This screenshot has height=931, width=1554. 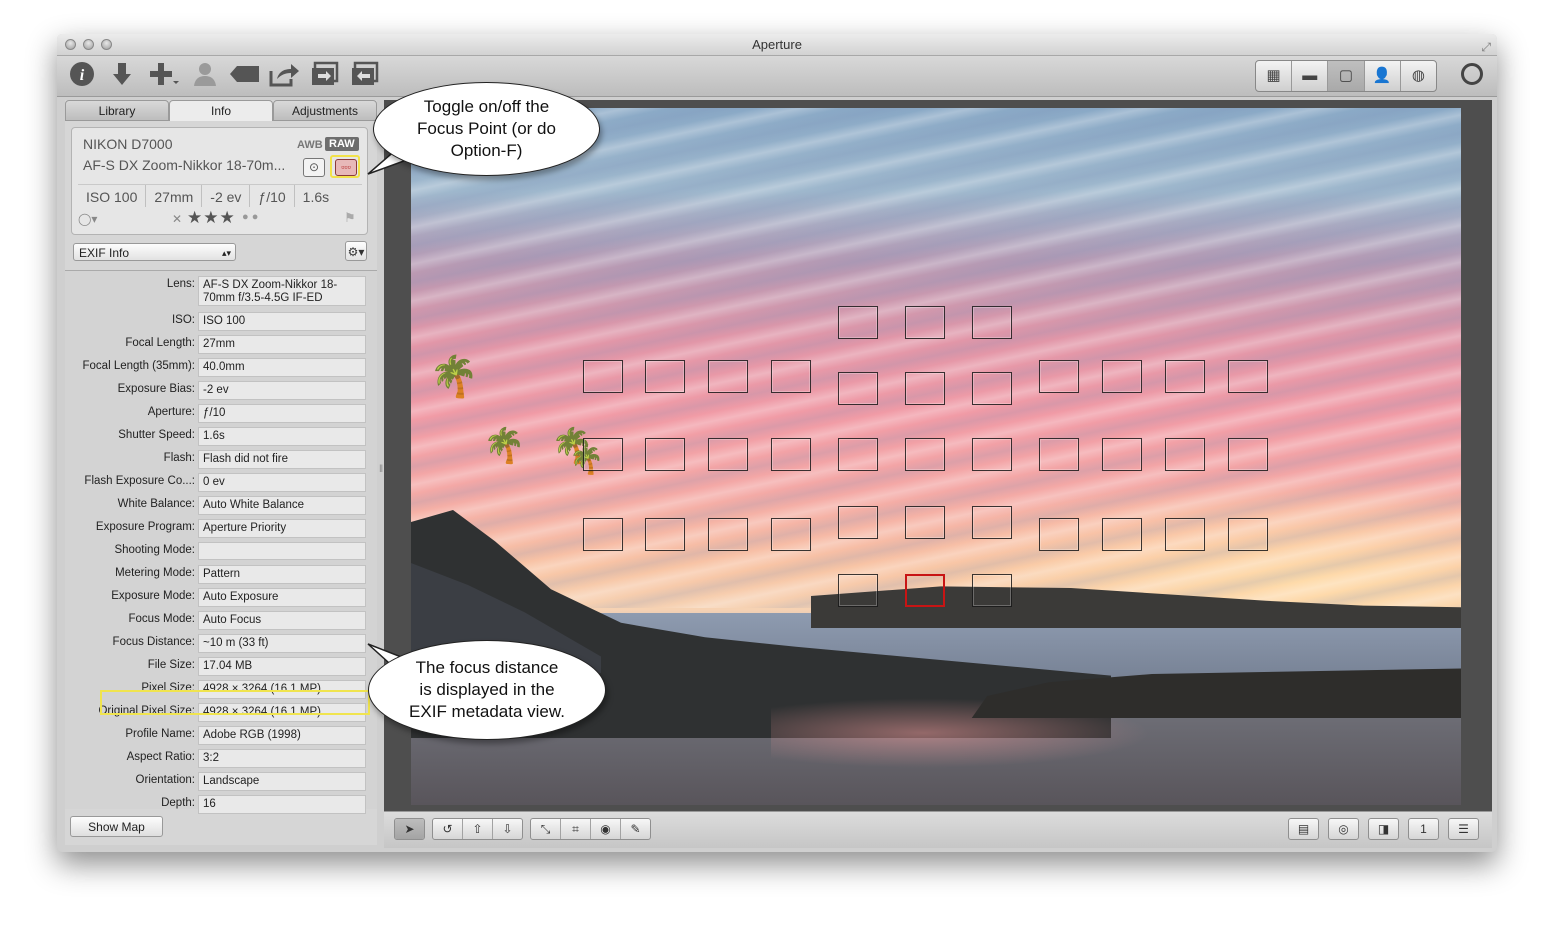 I want to click on exif-value: Adobe RGB (1998), so click(x=282, y=735).